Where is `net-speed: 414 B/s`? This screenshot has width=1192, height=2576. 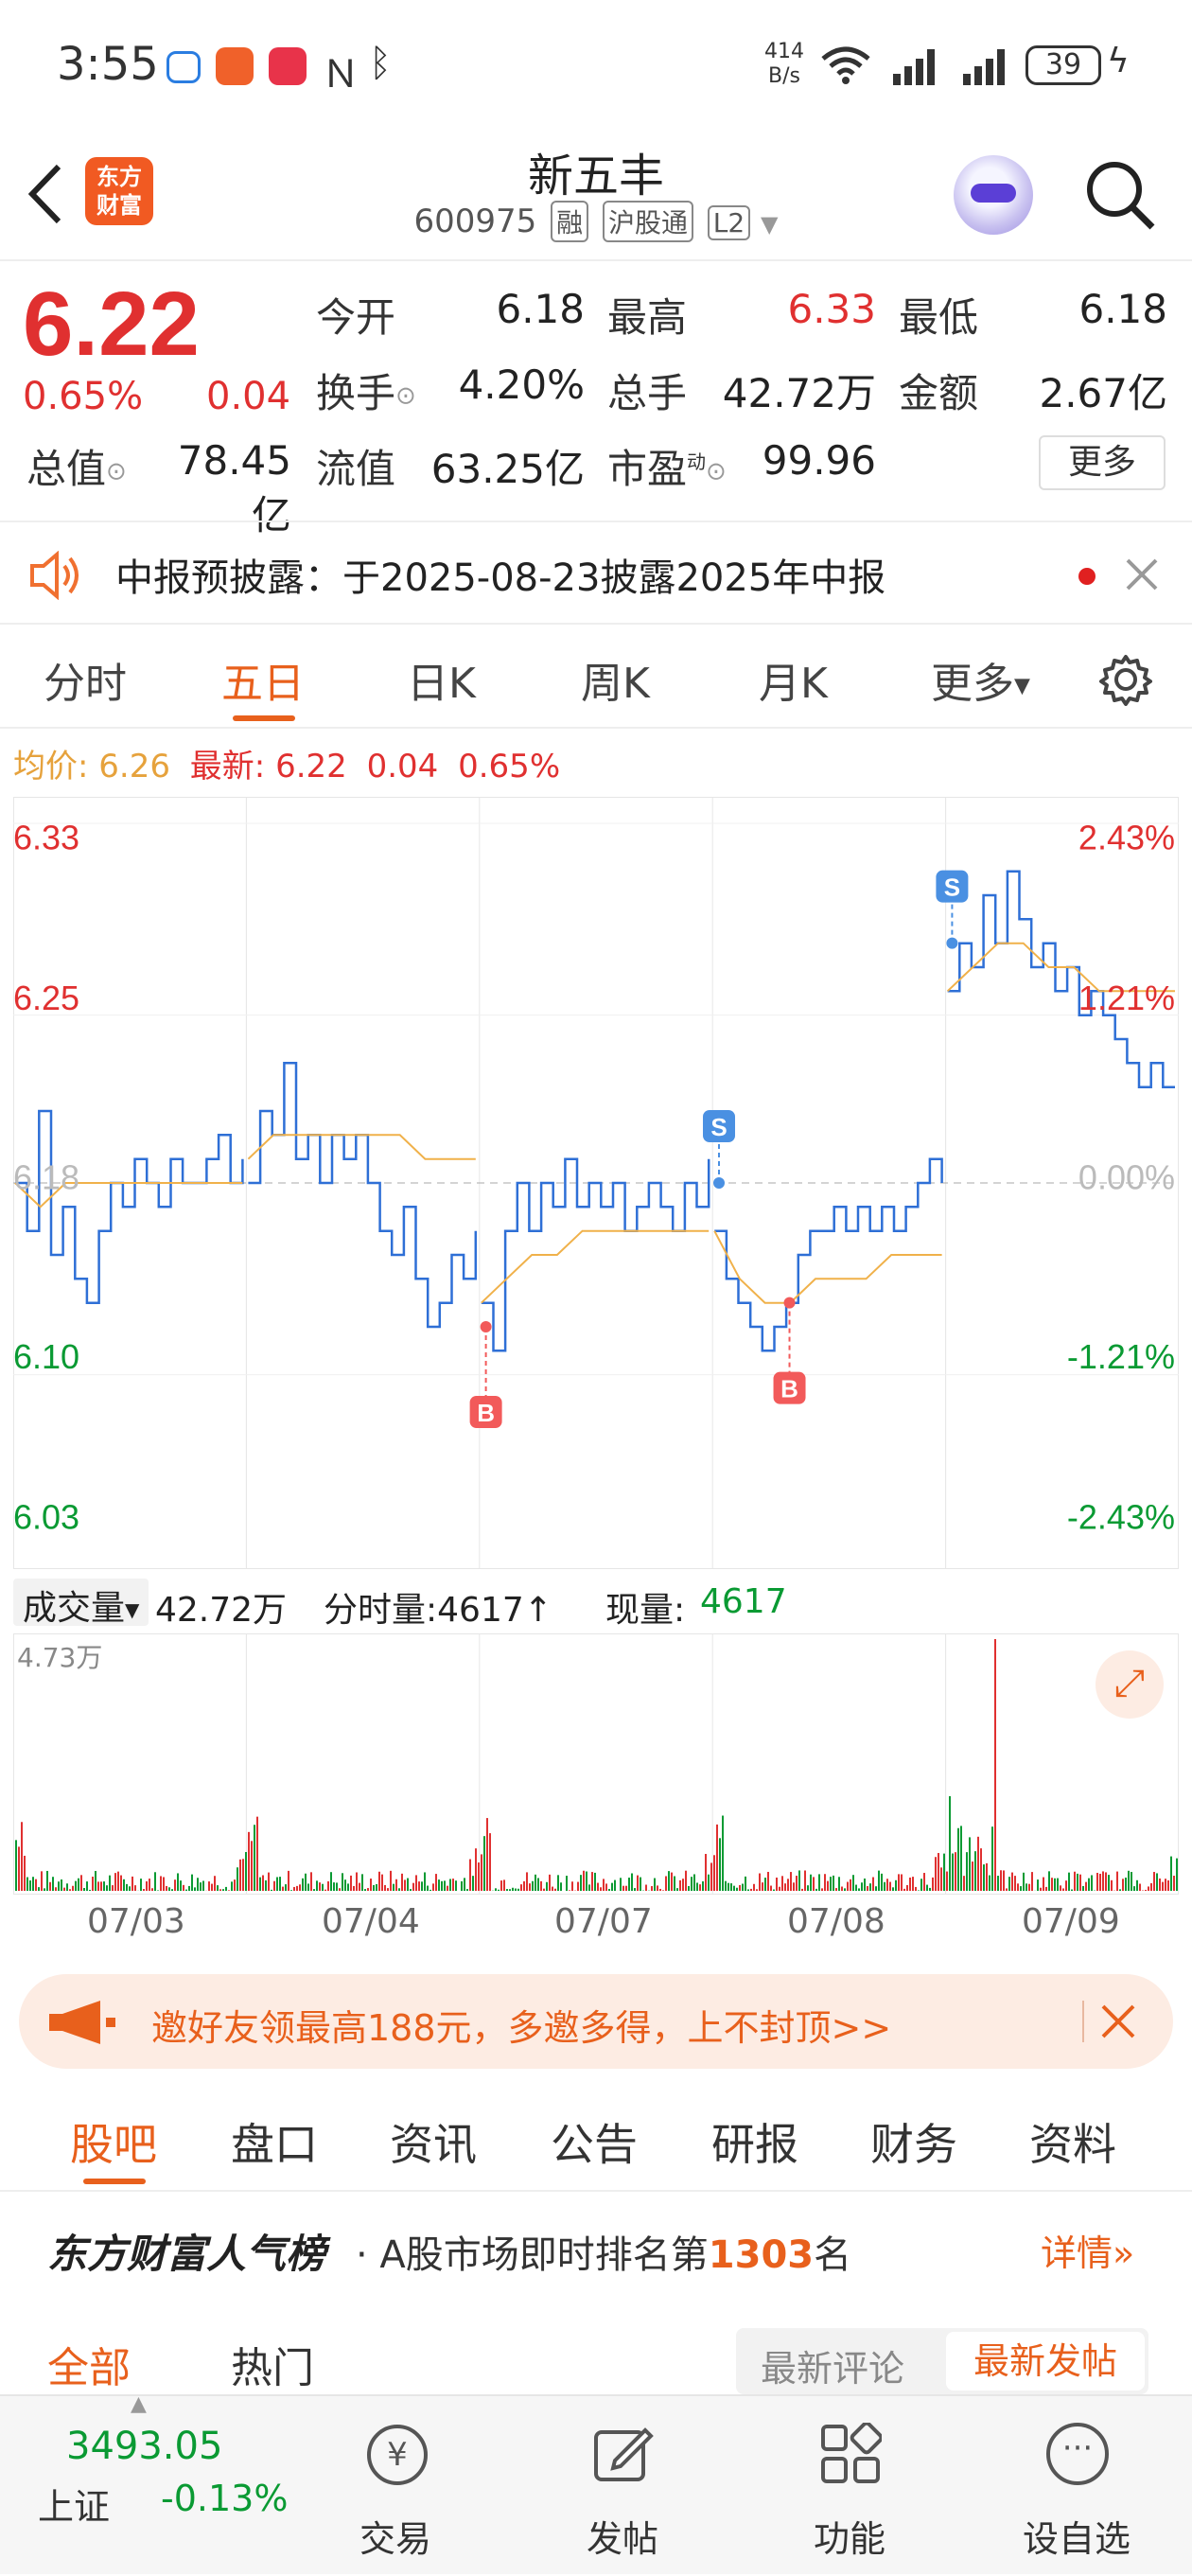 net-speed: 414 B/s is located at coordinates (784, 64).